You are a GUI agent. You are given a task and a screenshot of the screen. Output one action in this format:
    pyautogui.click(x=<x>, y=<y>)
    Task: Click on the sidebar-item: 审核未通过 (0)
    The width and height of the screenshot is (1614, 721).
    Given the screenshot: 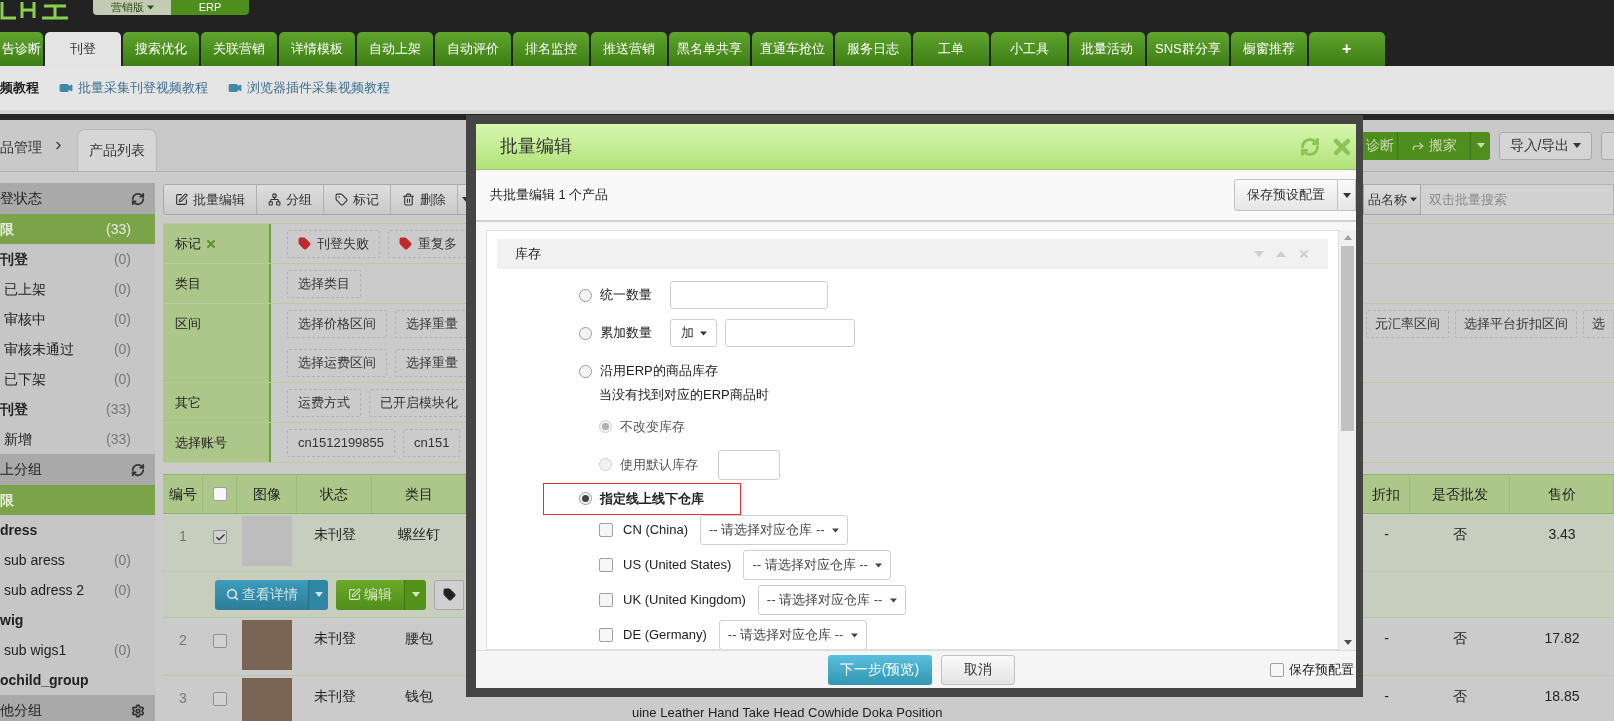 What is the action you would take?
    pyautogui.click(x=77, y=349)
    